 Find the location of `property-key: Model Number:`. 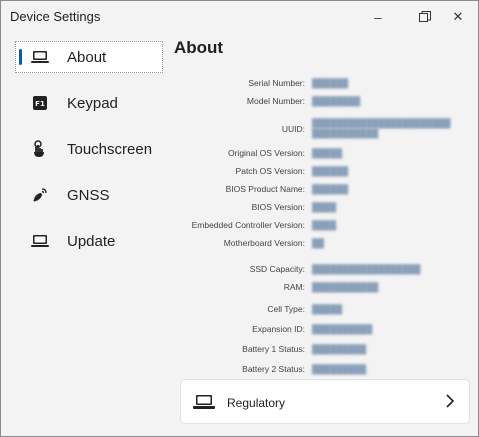

property-key: Model Number: is located at coordinates (275, 101).